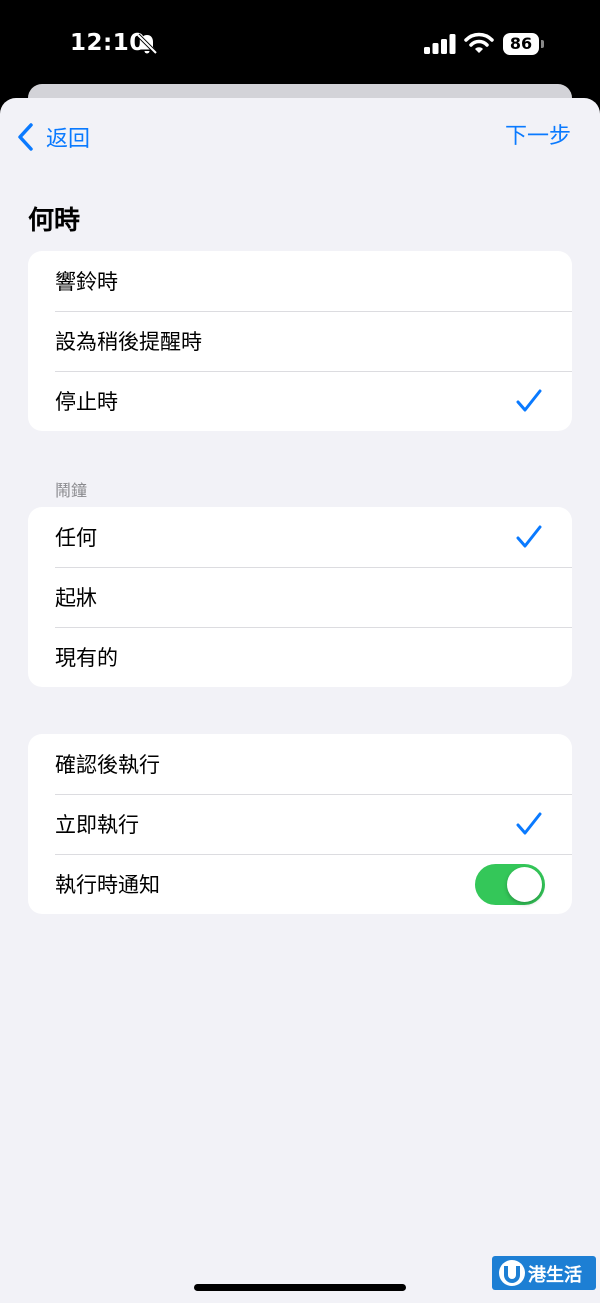 The image size is (600, 1303). Describe the element at coordinates (107, 765) in the screenshot. I see `option-label: 確認後執行` at that location.